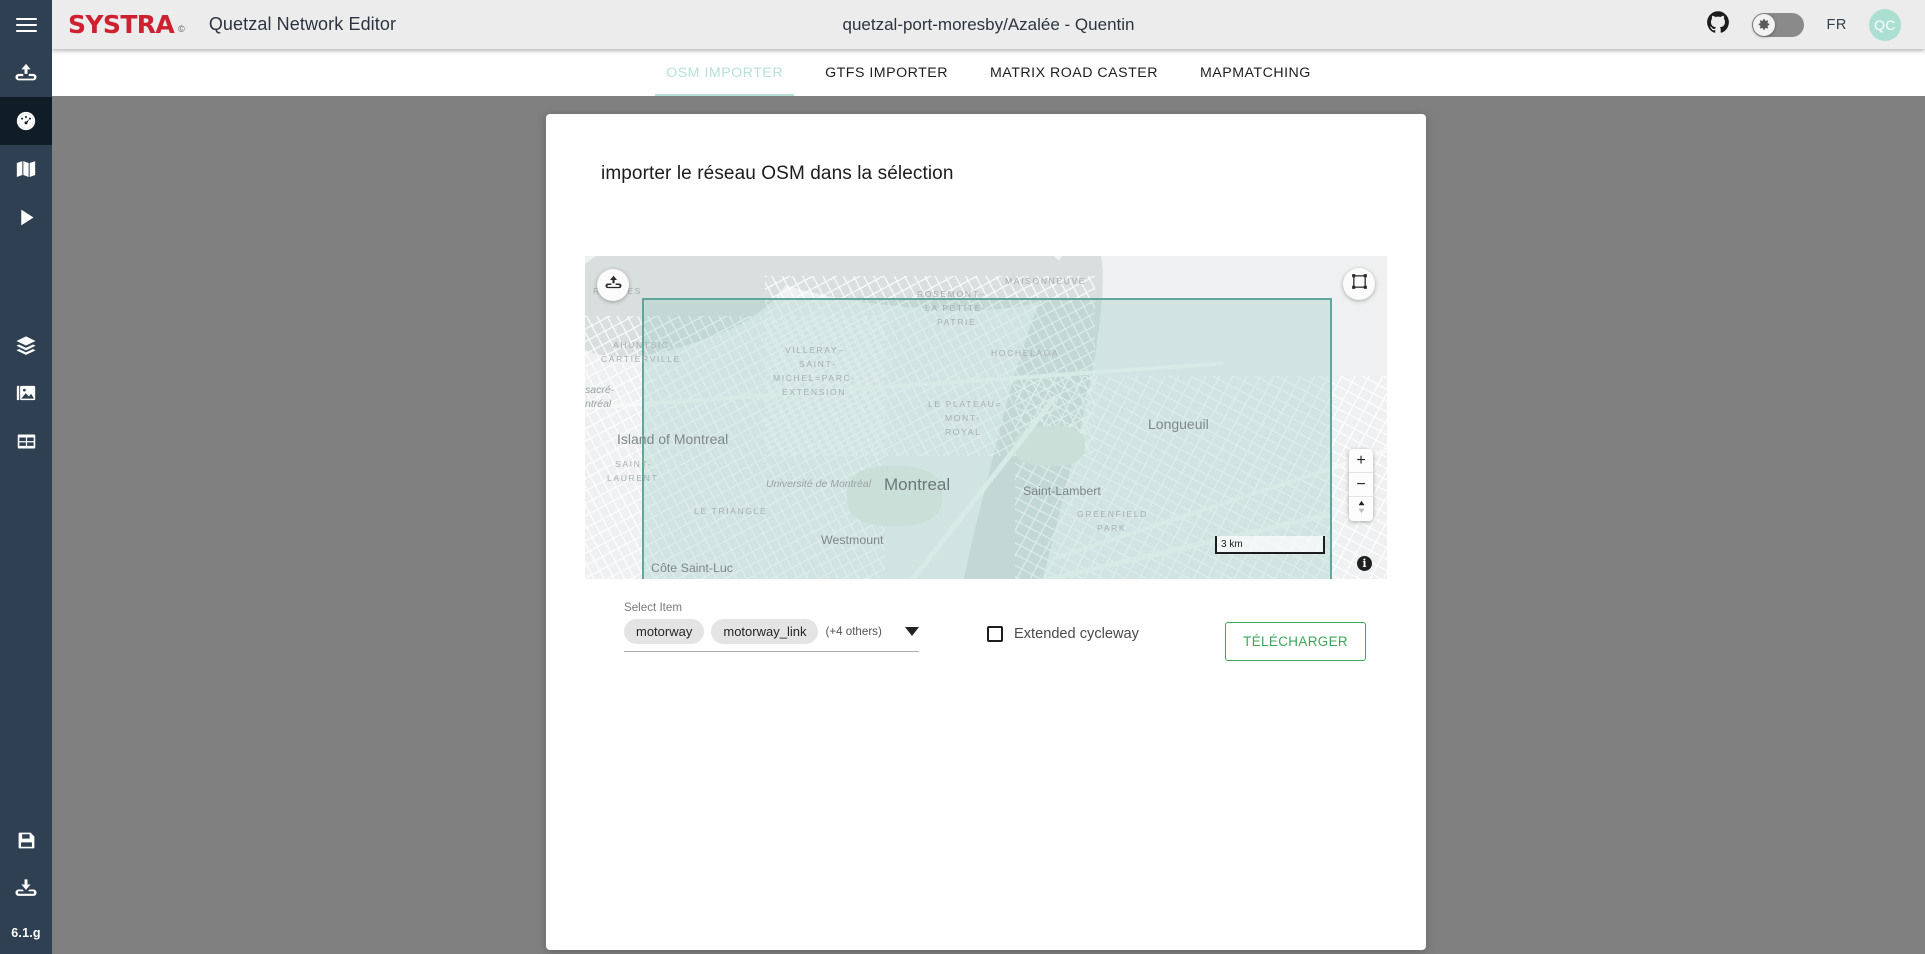  I want to click on language-selector: FR, so click(1836, 25).